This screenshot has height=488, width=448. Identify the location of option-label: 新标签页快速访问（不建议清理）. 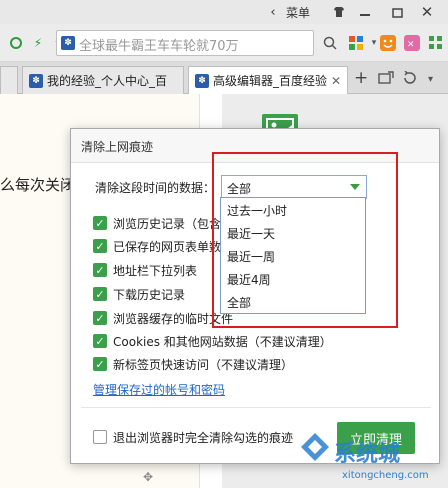
(203, 364).